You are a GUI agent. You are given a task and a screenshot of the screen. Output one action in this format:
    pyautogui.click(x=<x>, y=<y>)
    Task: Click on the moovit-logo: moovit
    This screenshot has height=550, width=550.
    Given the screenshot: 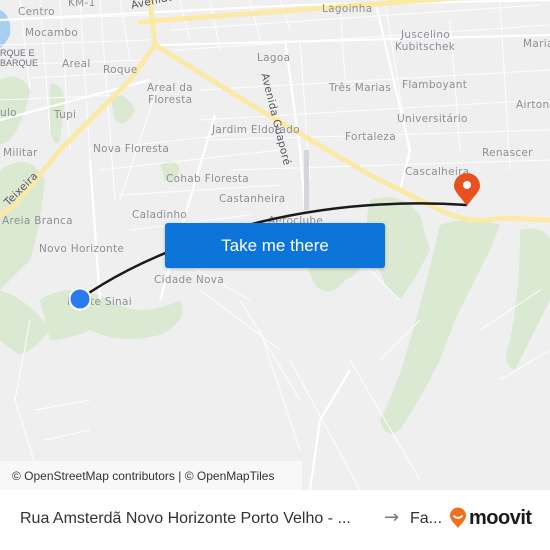 What is the action you would take?
    pyautogui.click(x=490, y=518)
    